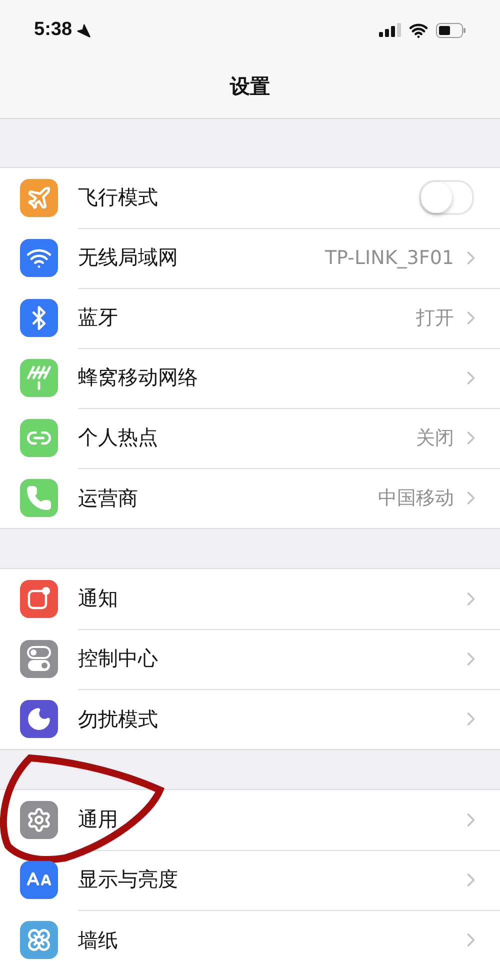 This screenshot has height=961, width=500. I want to click on antenna-icon, so click(39, 378).